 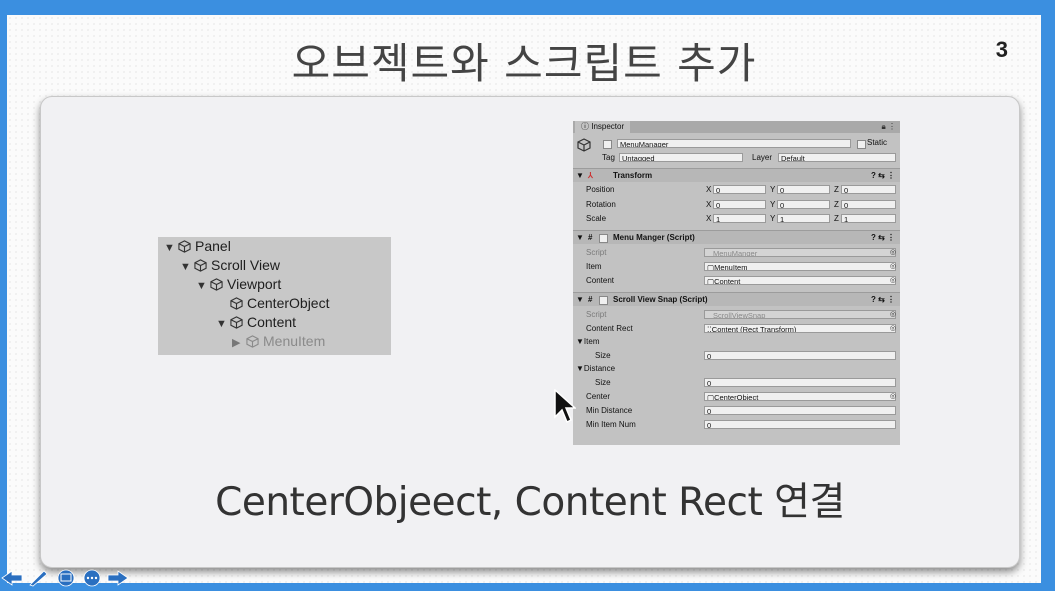 What do you see at coordinates (739, 189) in the screenshot?
I see `position-x-field: 0` at bounding box center [739, 189].